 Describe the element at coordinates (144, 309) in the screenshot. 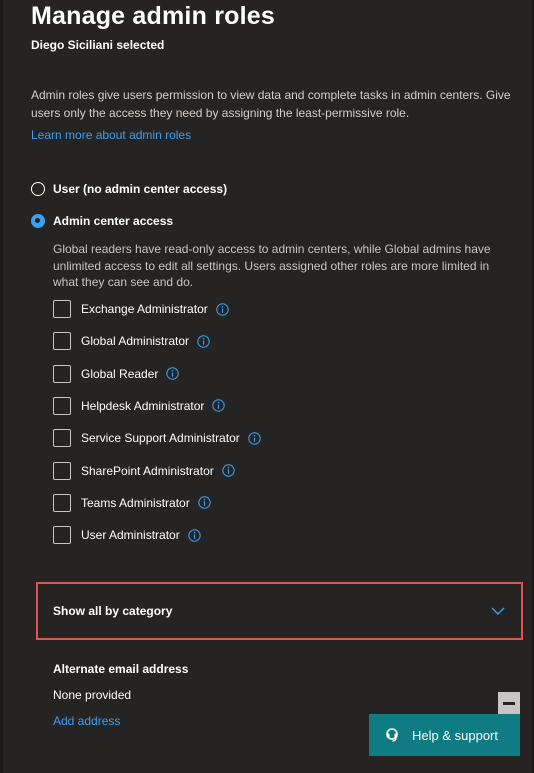

I see `role-label: Exchange Administrator` at that location.